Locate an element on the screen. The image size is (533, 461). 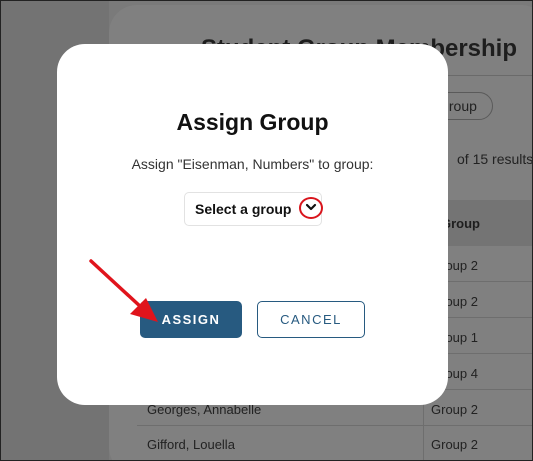
chevron-down-icon is located at coordinates (311, 207).